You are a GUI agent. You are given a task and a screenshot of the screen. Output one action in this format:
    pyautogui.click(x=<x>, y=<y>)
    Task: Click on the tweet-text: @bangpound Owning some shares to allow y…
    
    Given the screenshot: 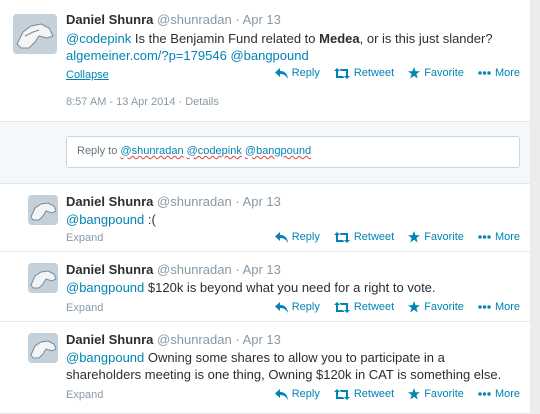 What is the action you would take?
    pyautogui.click(x=293, y=366)
    